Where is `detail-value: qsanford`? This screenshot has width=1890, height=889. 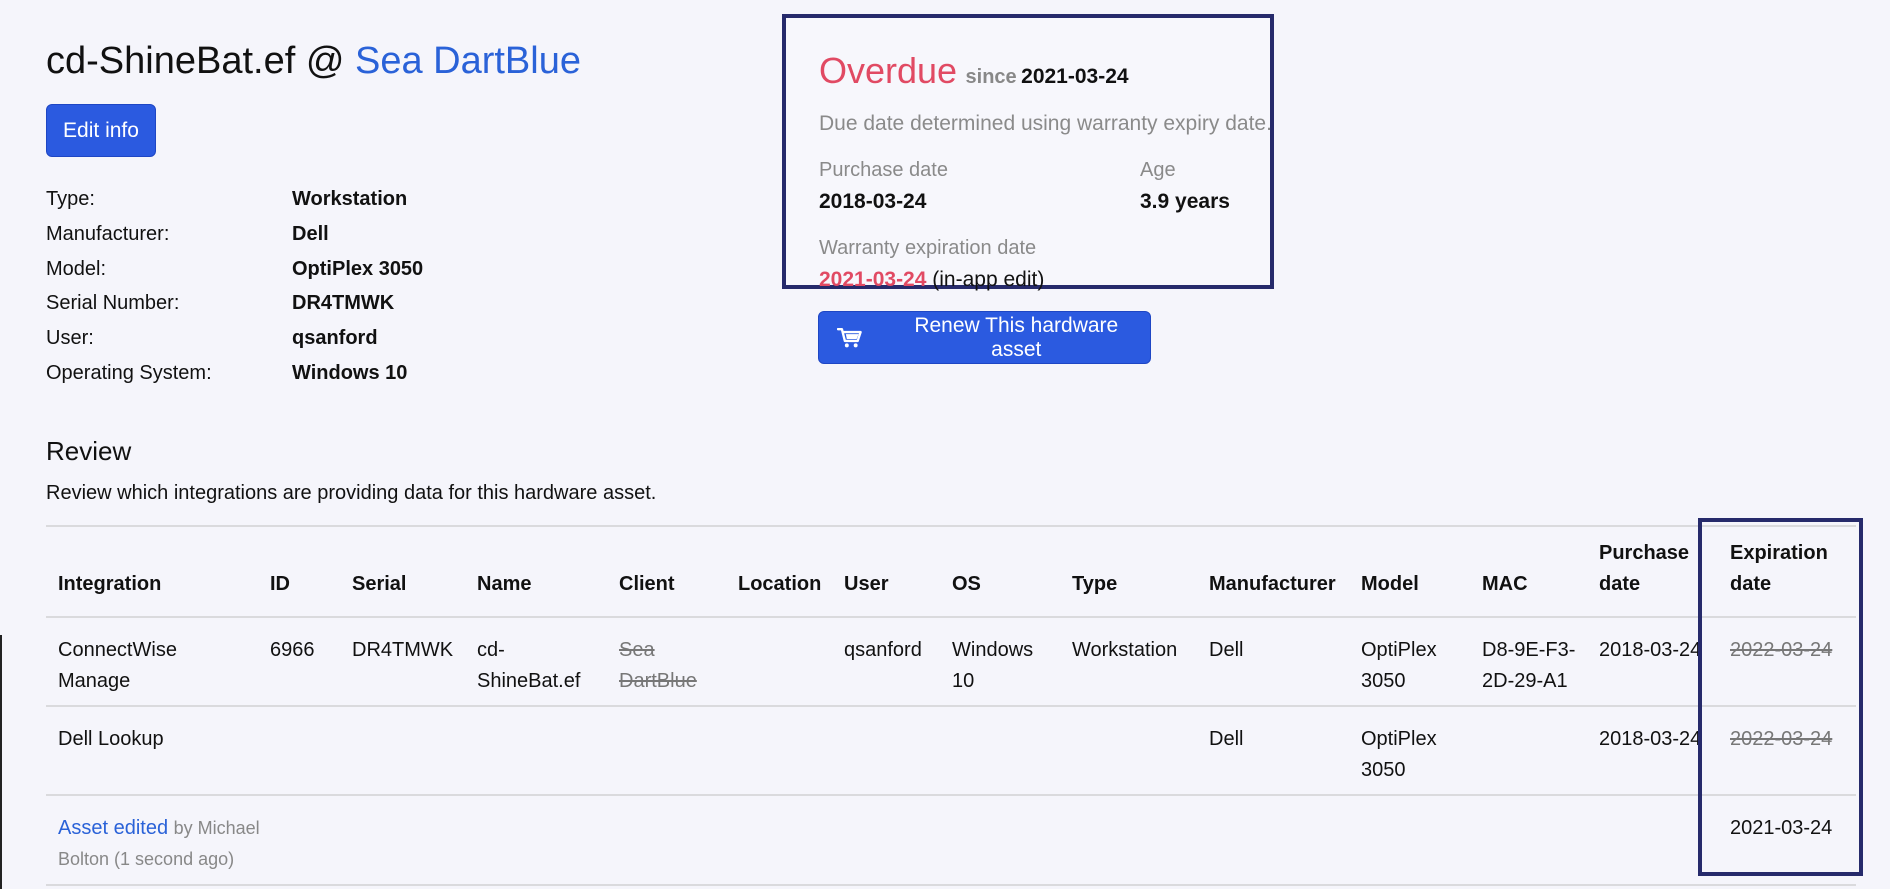 detail-value: qsanford is located at coordinates (335, 338).